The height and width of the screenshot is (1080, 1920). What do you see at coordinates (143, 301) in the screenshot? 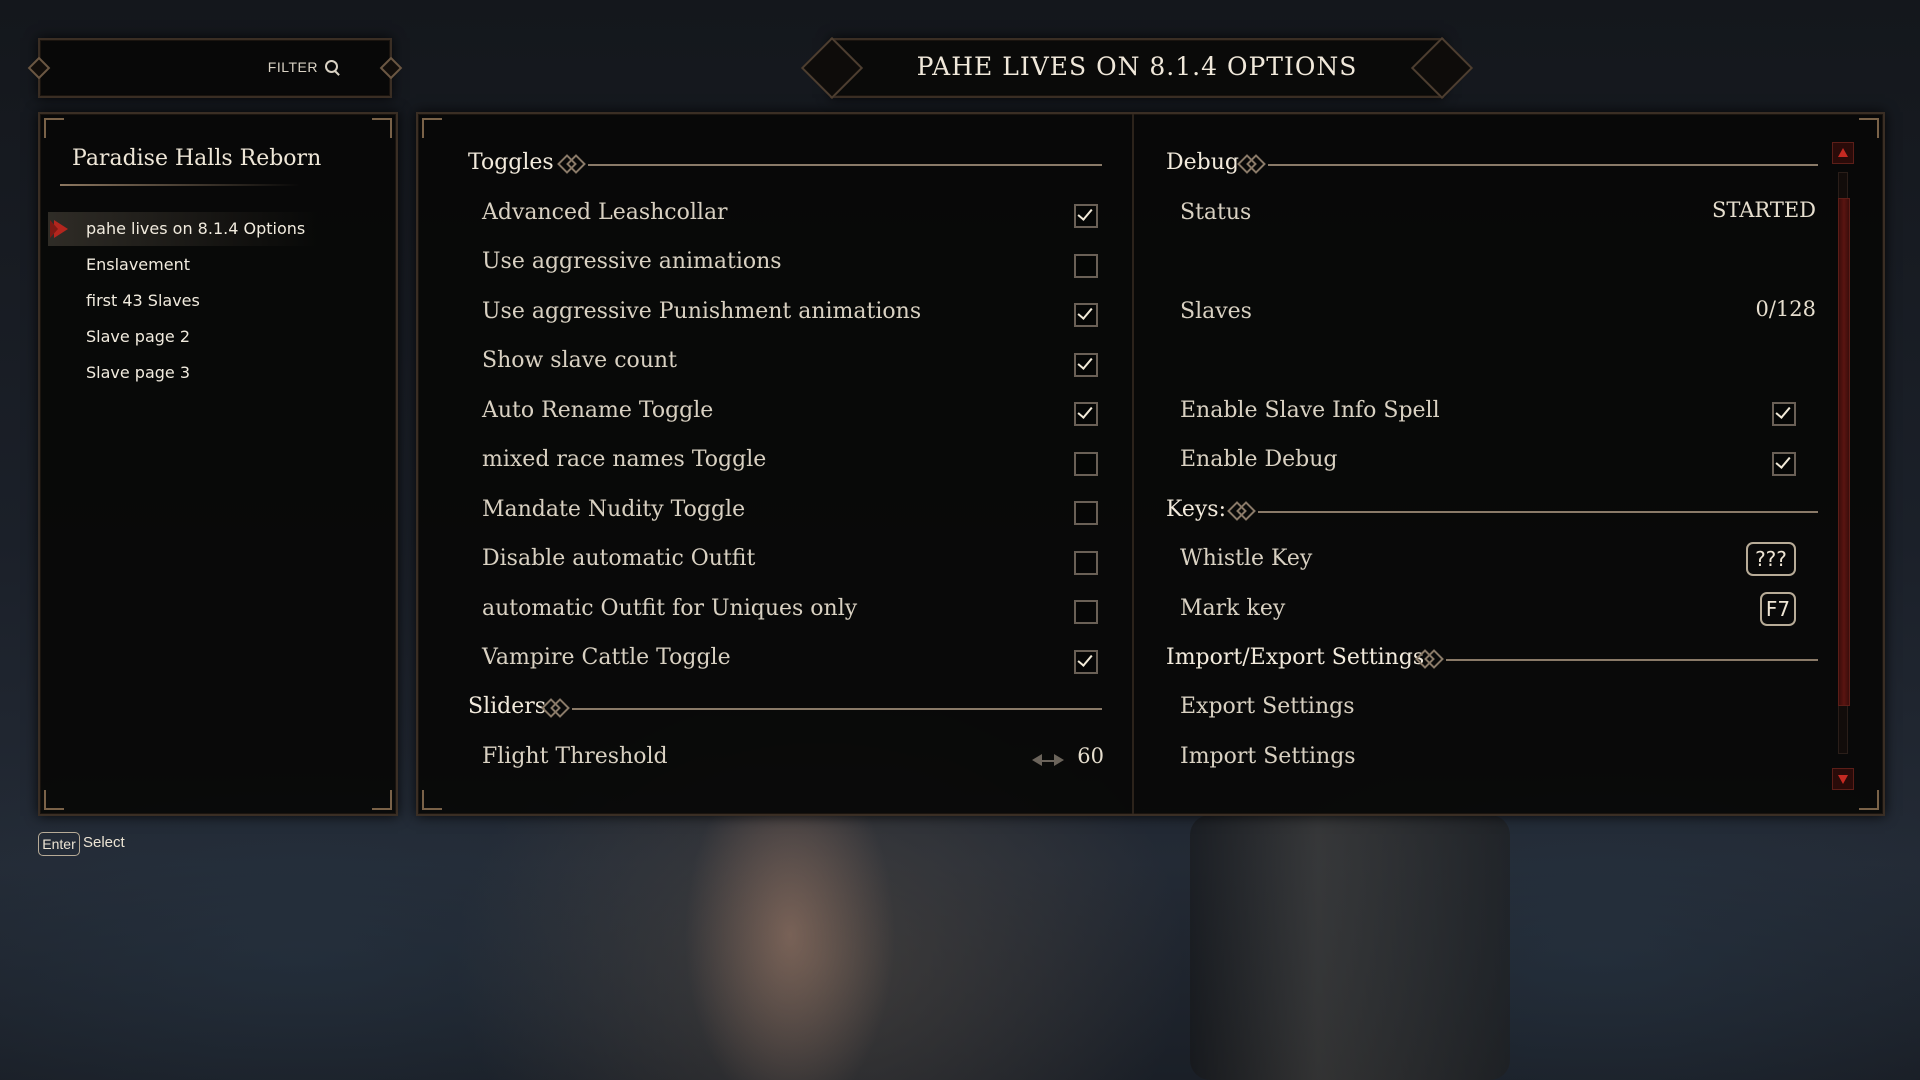
I see `sidebar-item-first-43-slaves: first 43 Slaves` at bounding box center [143, 301].